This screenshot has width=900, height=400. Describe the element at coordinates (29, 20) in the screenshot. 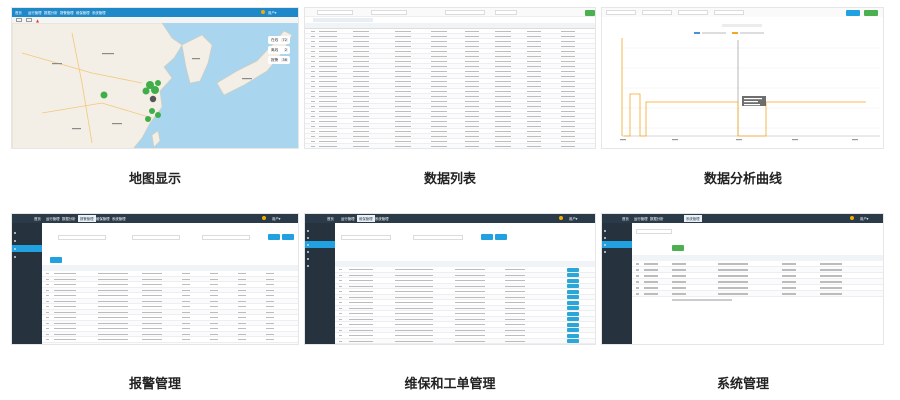

I see `search-icon` at that location.